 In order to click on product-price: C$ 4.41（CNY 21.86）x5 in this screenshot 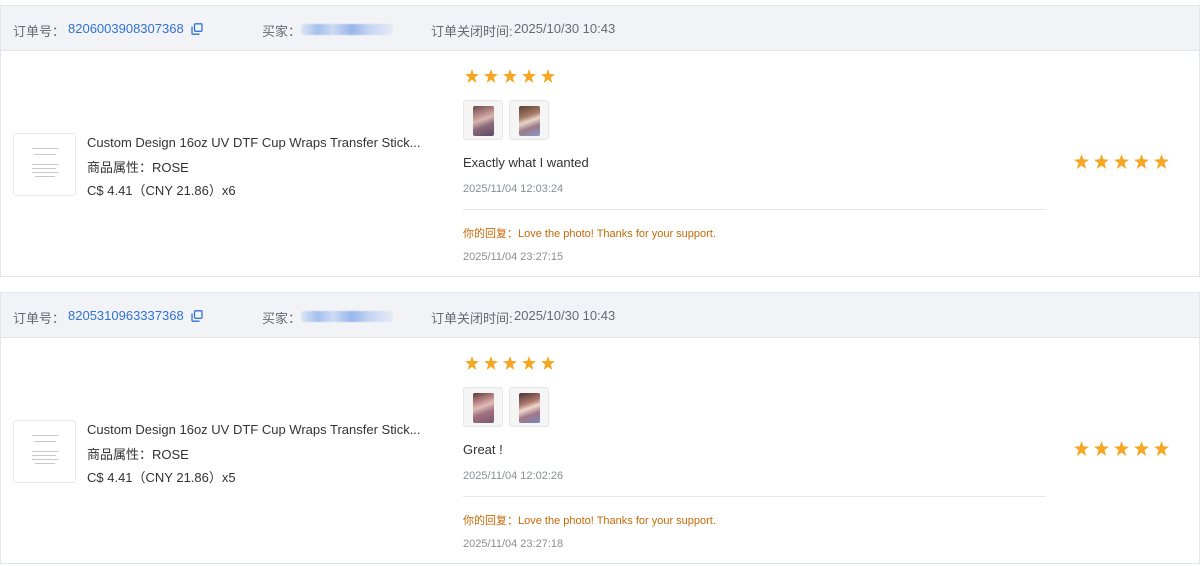, I will do `click(161, 477)`.